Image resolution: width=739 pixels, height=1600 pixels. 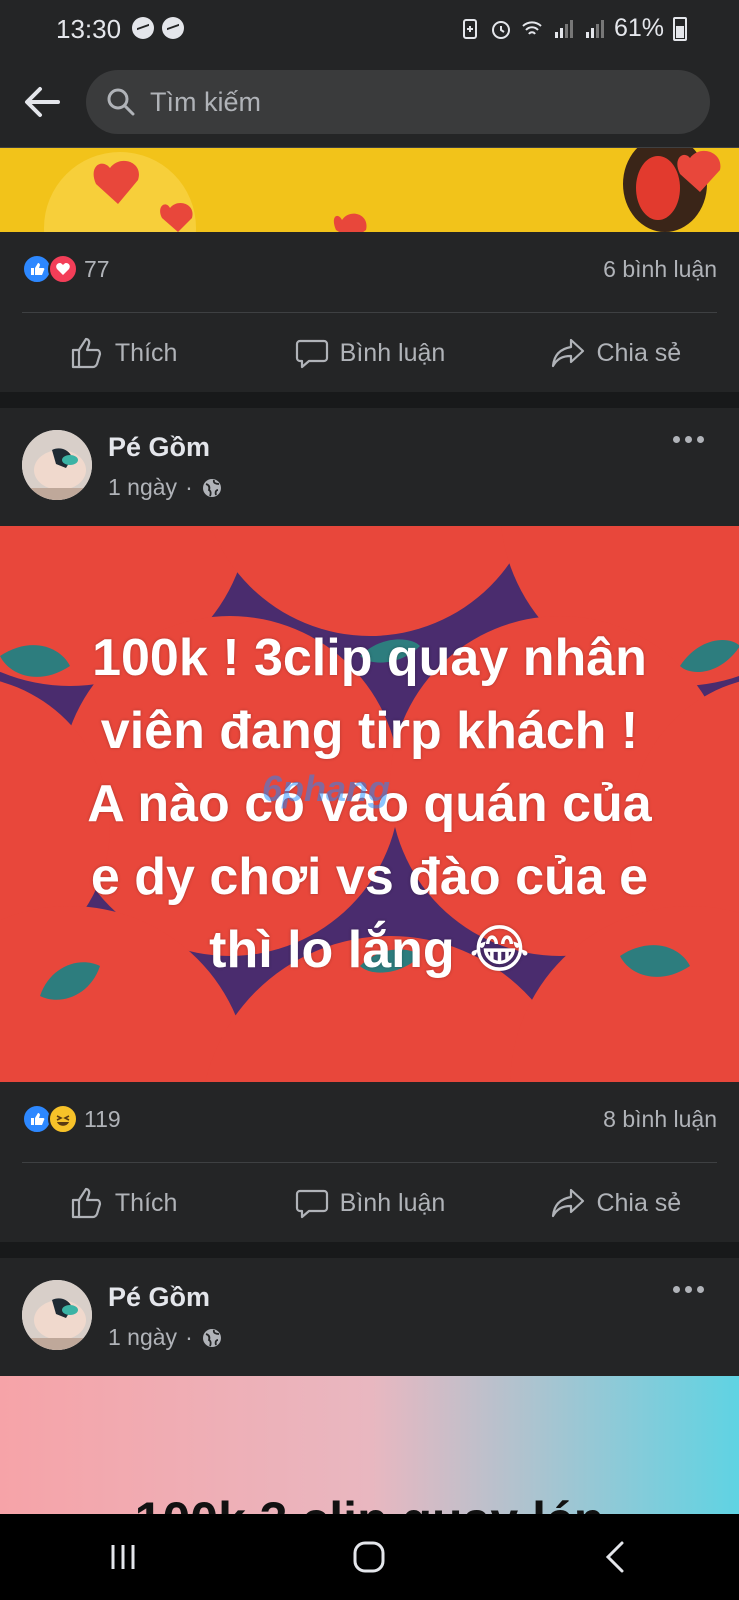 What do you see at coordinates (660, 269) in the screenshot?
I see `comment-count: 6 bình luận` at bounding box center [660, 269].